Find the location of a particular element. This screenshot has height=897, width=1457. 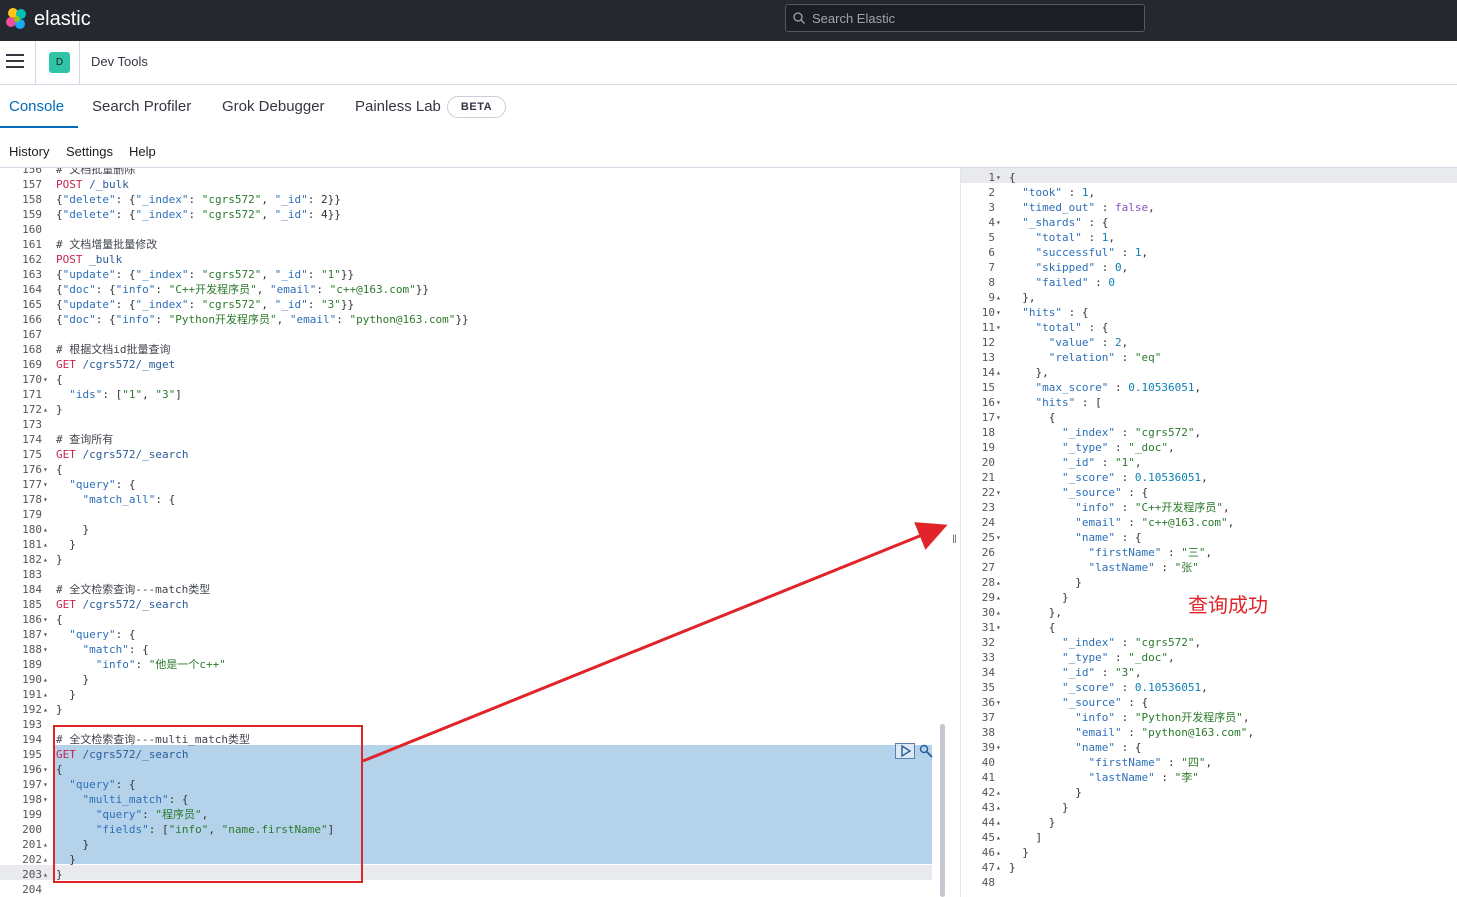

output-line: 32 "_index" : "cgrs572", is located at coordinates (1209, 642).